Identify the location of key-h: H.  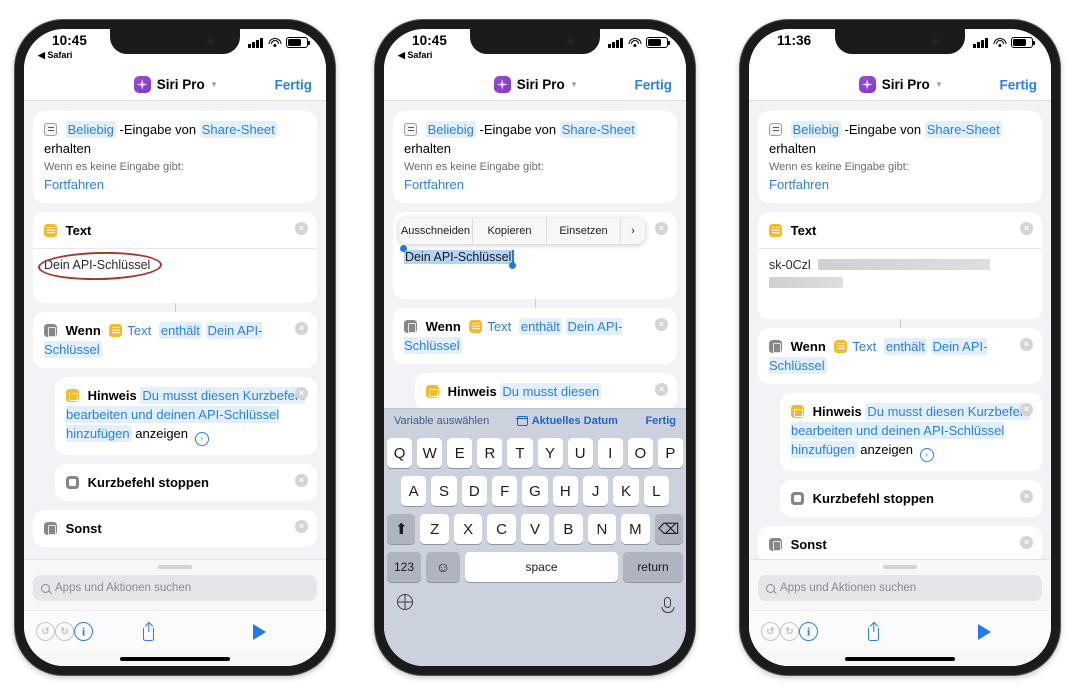
(565, 491).